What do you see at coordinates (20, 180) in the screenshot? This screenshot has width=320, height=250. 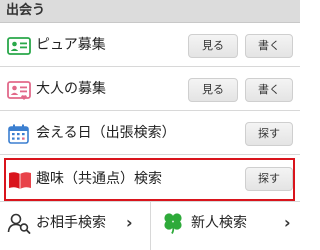 I see `open-book-icon` at bounding box center [20, 180].